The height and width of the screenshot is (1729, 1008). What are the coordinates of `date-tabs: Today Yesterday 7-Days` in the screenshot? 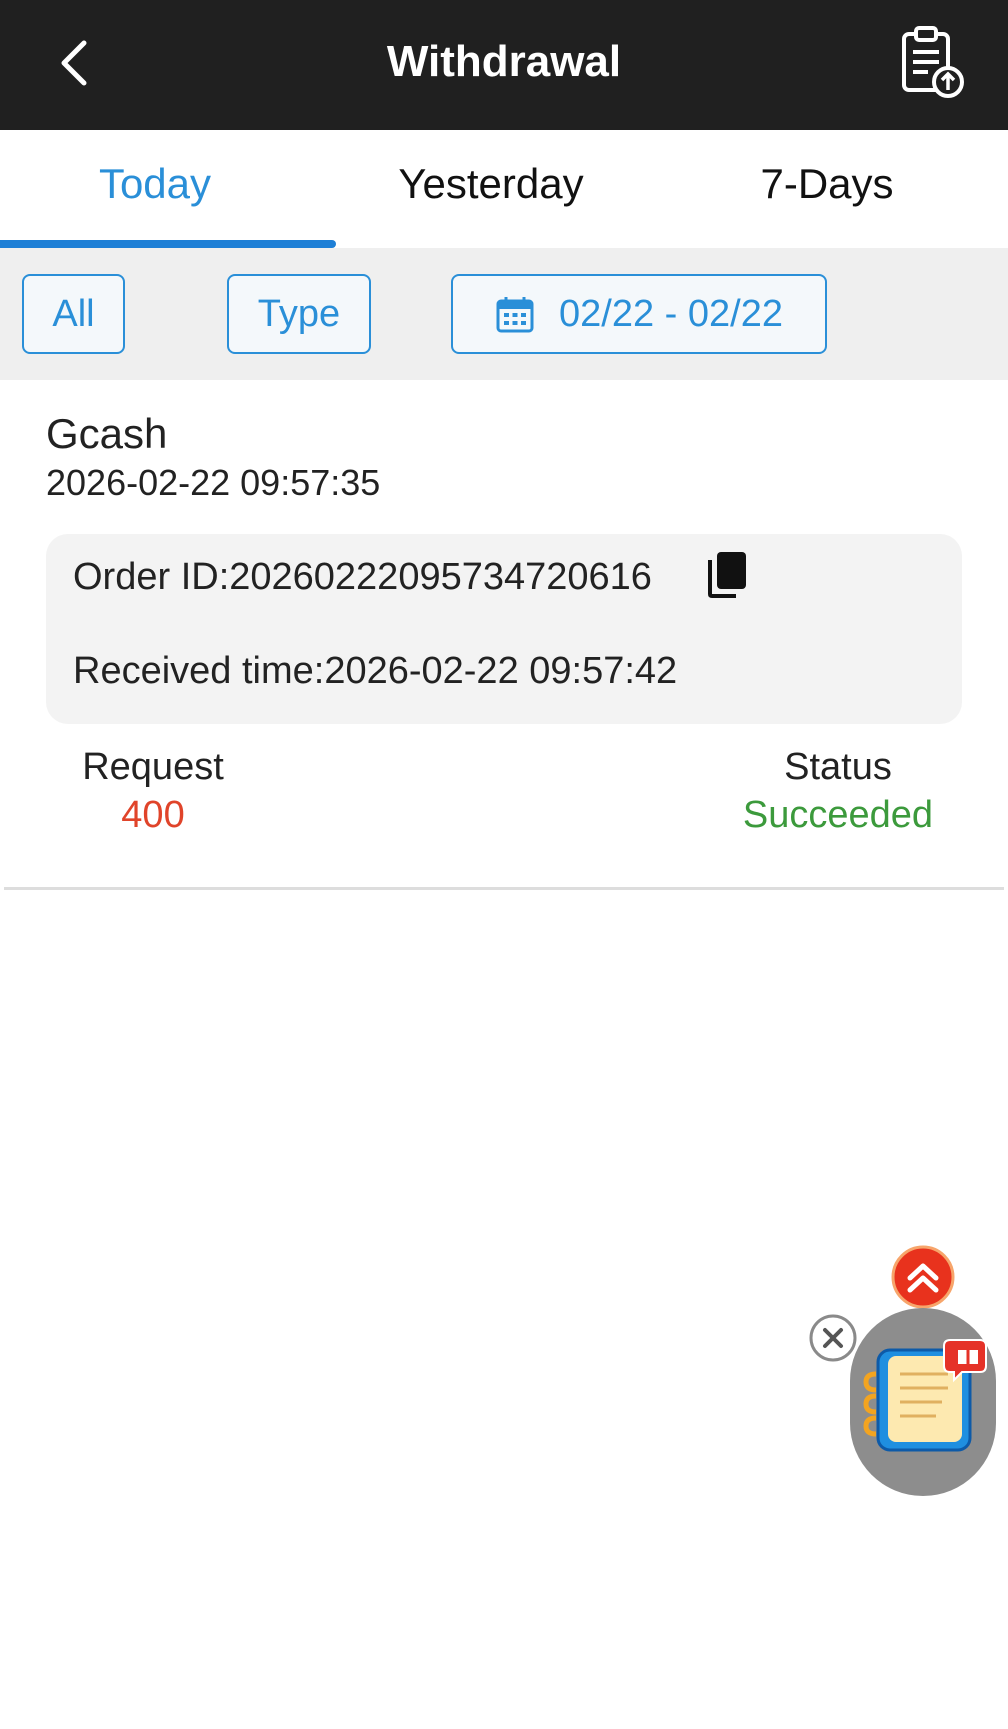 It's located at (504, 189).